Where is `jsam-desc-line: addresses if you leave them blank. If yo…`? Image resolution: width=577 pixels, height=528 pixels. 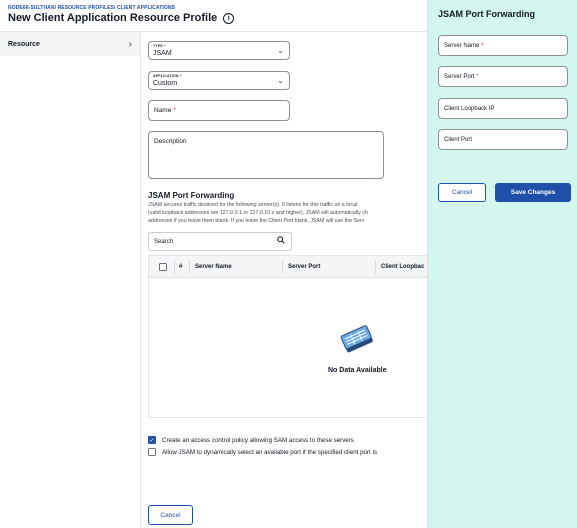
jsam-desc-line: addresses if you leave them blank. If yo… is located at coordinates (256, 221).